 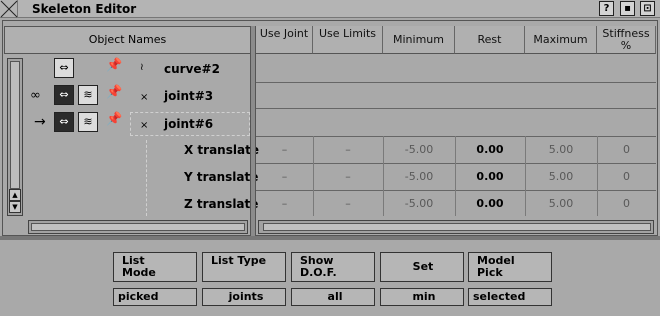 I want to click on window-title: Skeleton Editor, so click(x=84, y=9).